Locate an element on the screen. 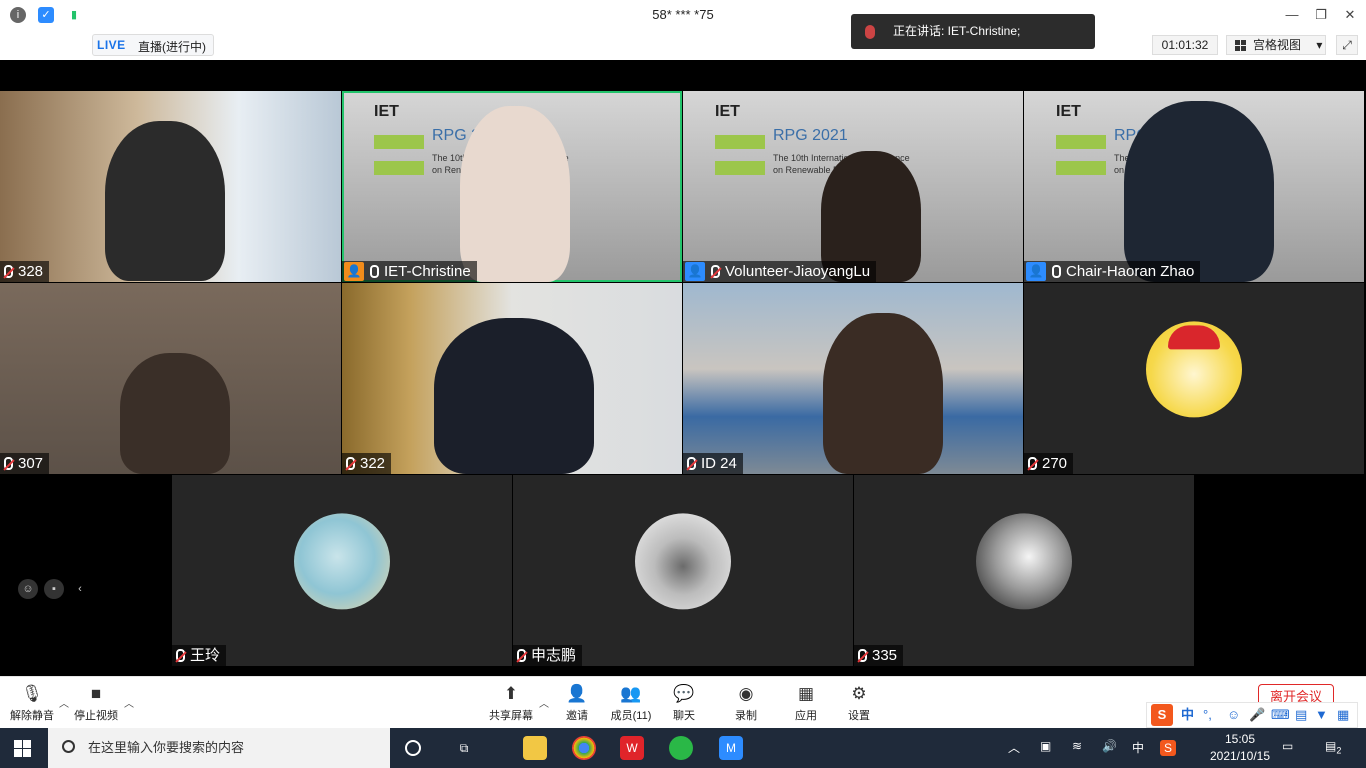 The height and width of the screenshot is (768, 1366). floating-controls: ☺ ▪ ‹ is located at coordinates (54, 589).